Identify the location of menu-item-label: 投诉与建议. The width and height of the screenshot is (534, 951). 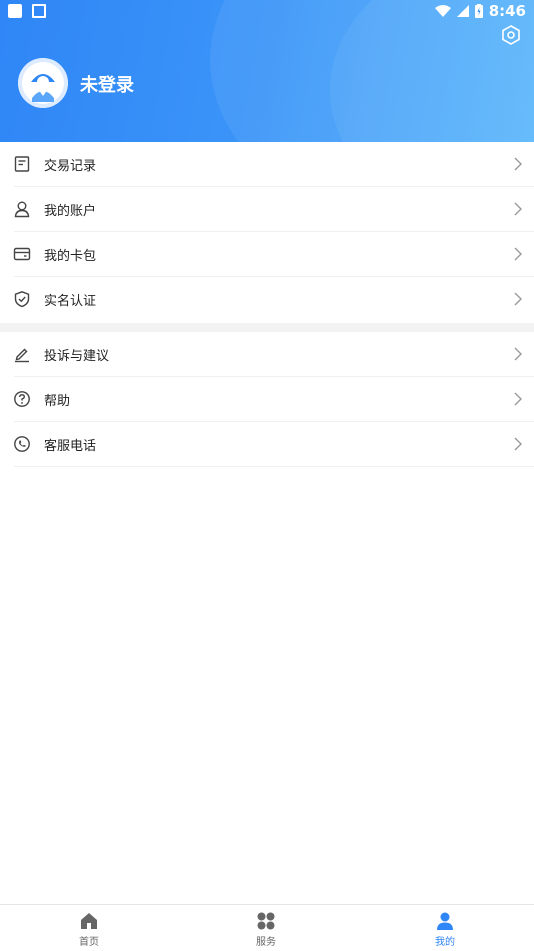
(77, 356).